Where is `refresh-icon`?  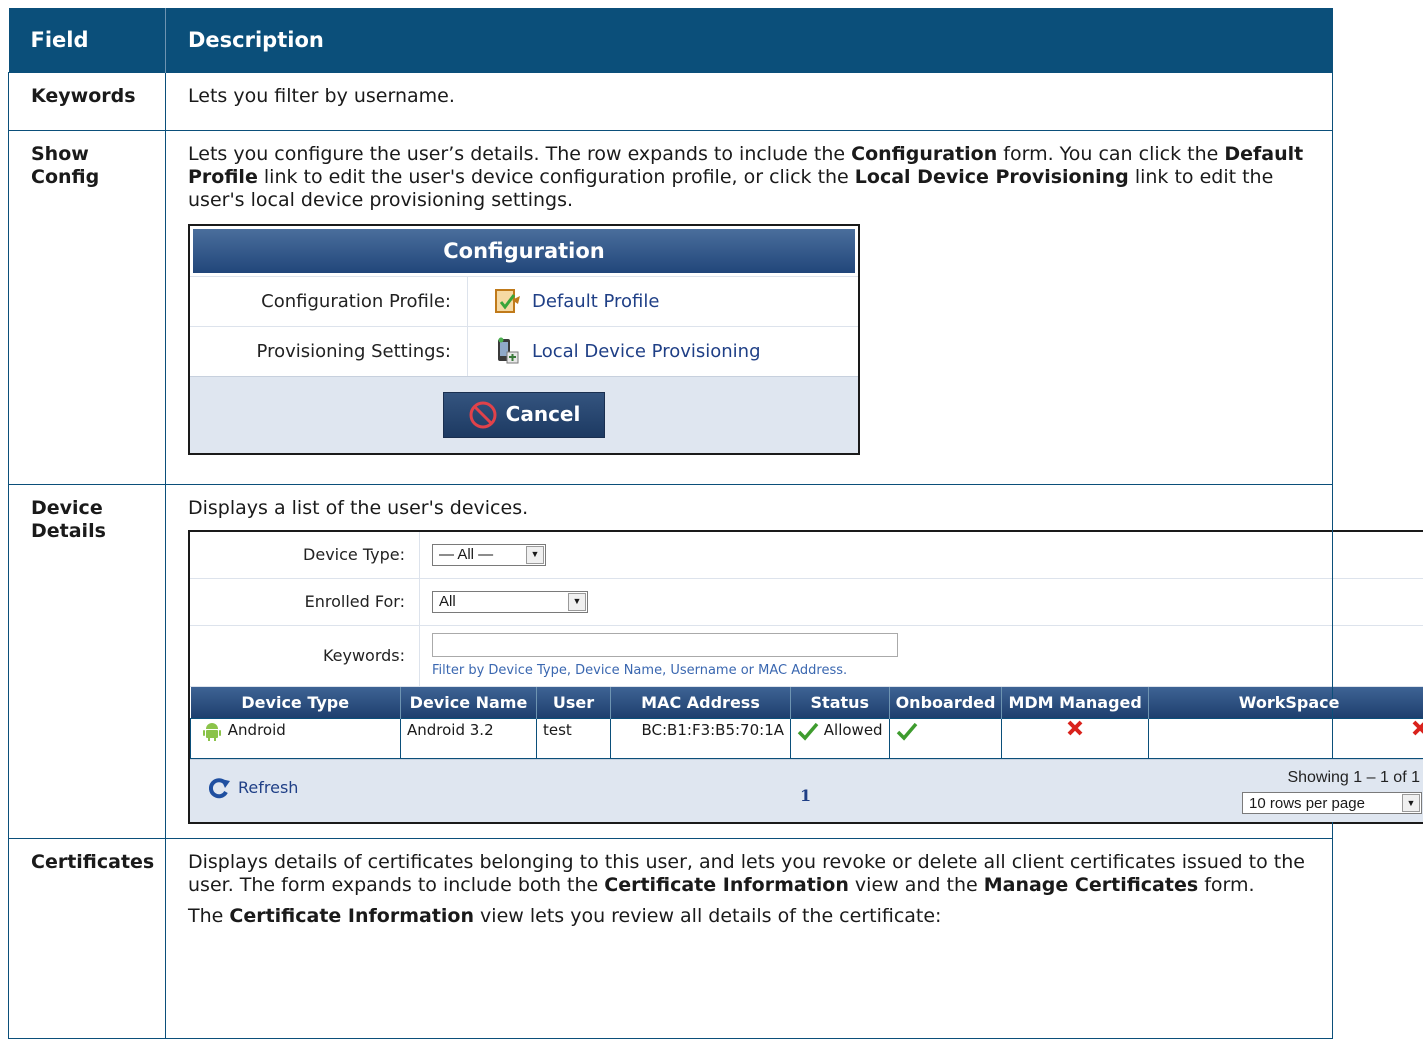
refresh-icon is located at coordinates (219, 788).